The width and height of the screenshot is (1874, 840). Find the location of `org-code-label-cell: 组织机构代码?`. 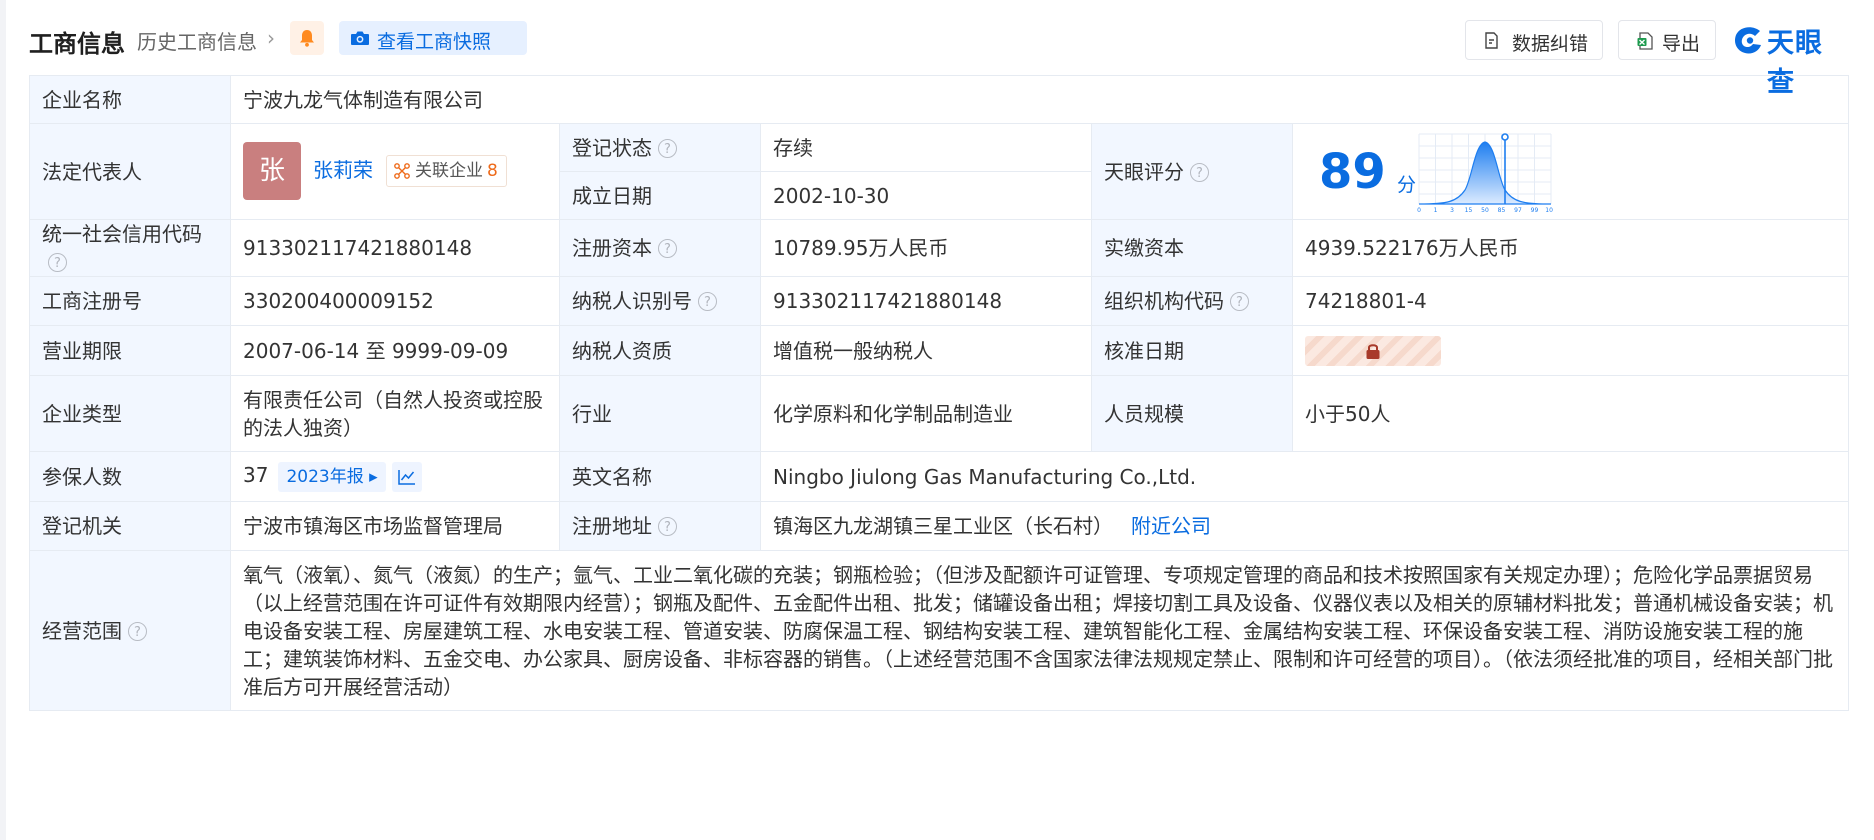

org-code-label-cell: 组织机构代码? is located at coordinates (1192, 301).